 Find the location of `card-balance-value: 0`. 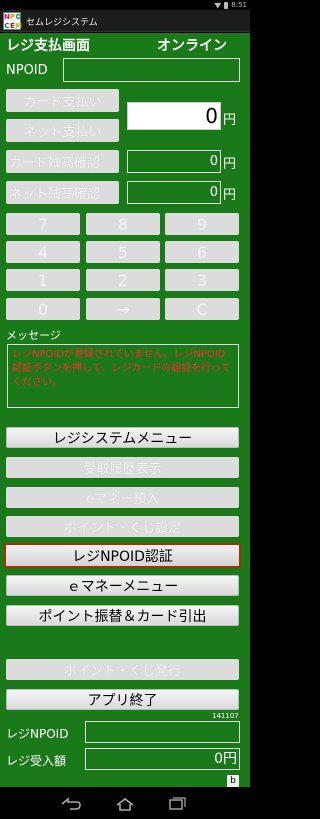

card-balance-value: 0 is located at coordinates (174, 161).